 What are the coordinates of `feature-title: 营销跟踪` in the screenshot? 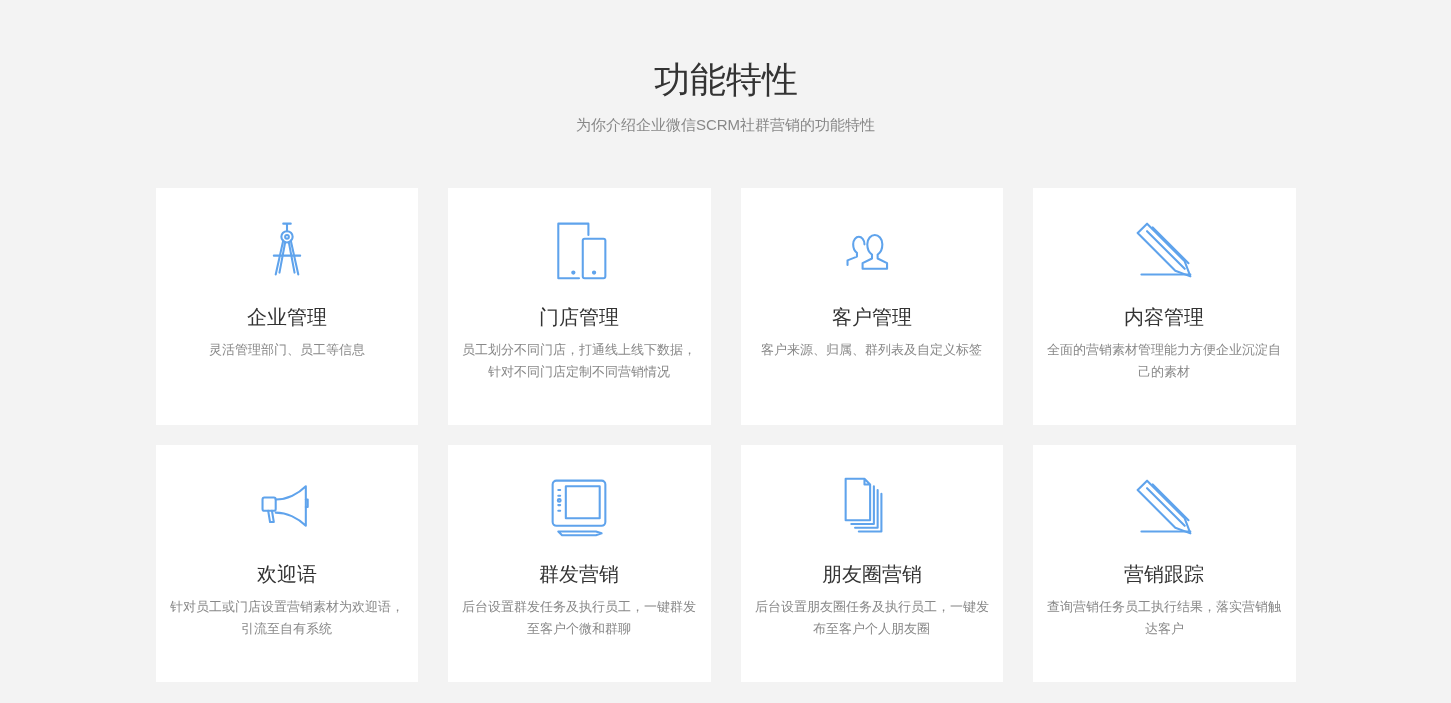 It's located at (1164, 574).